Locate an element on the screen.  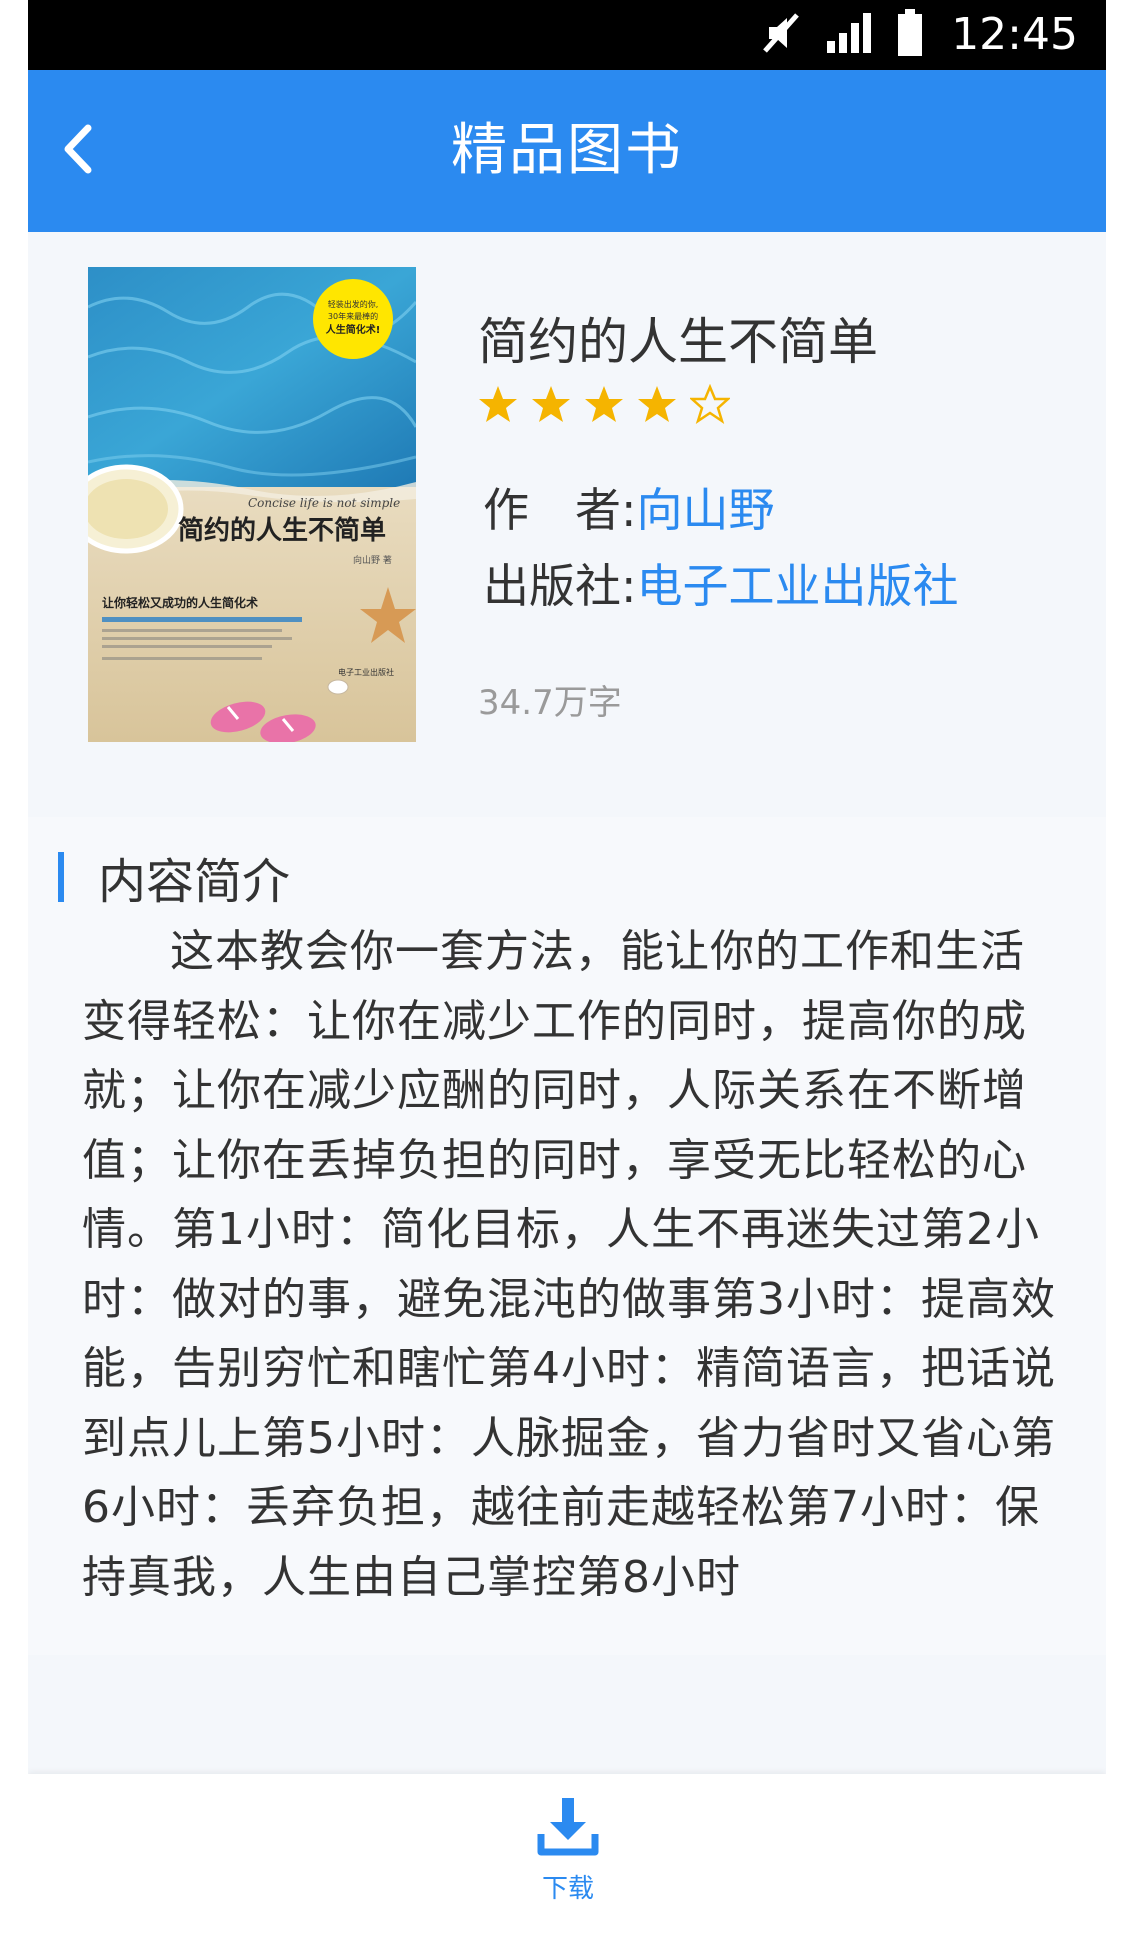
author-link: 向山野 is located at coordinates (706, 510).